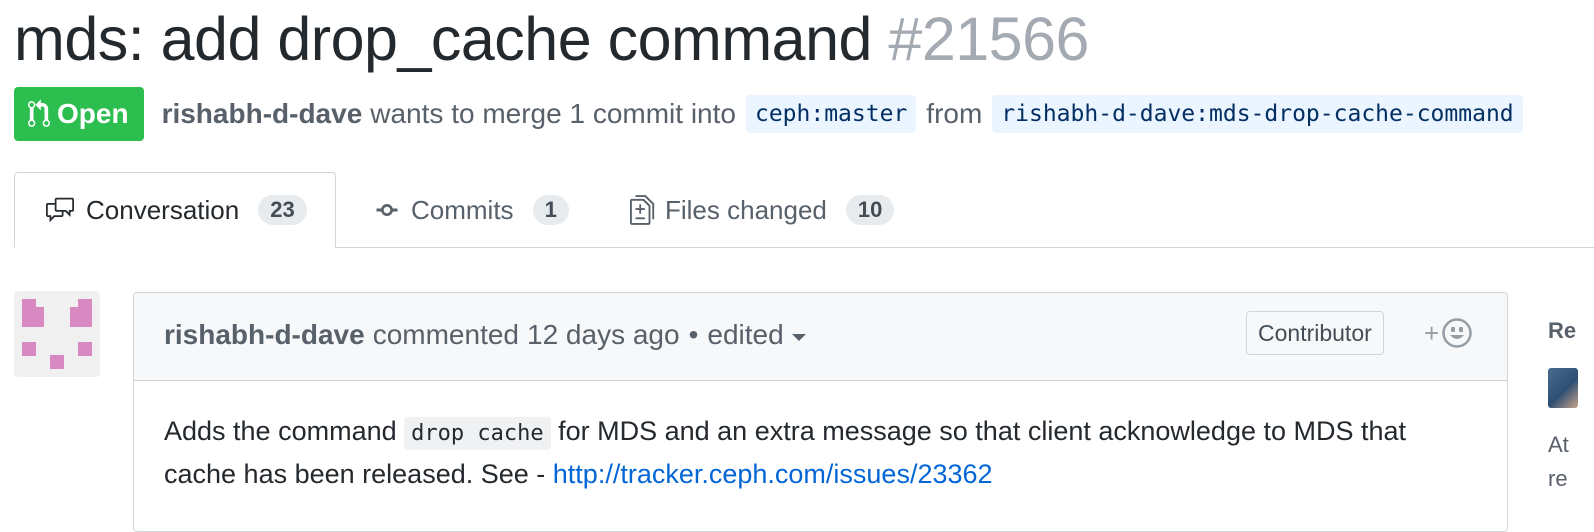 This screenshot has width=1594, height=532. I want to click on state-badge: Open, so click(79, 114).